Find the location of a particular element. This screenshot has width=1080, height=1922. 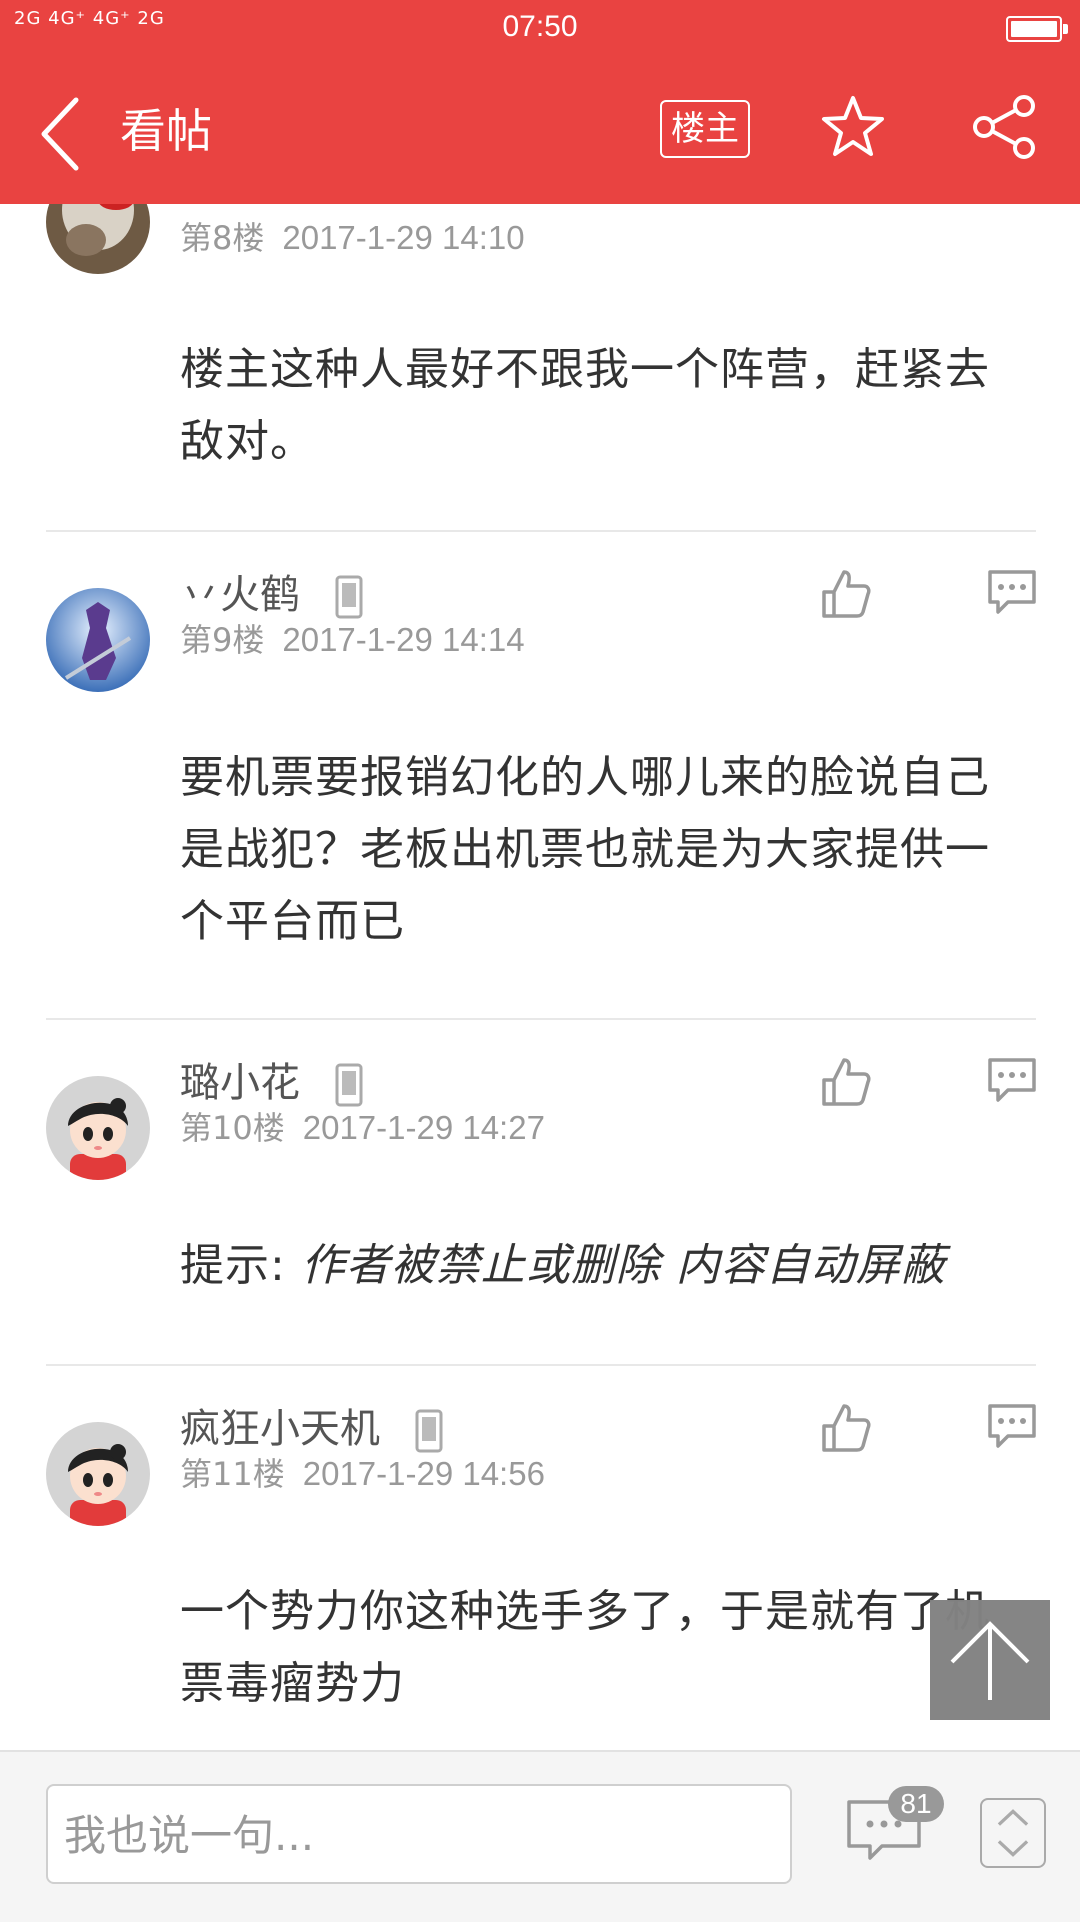

back-to-top-icon is located at coordinates (990, 1660).